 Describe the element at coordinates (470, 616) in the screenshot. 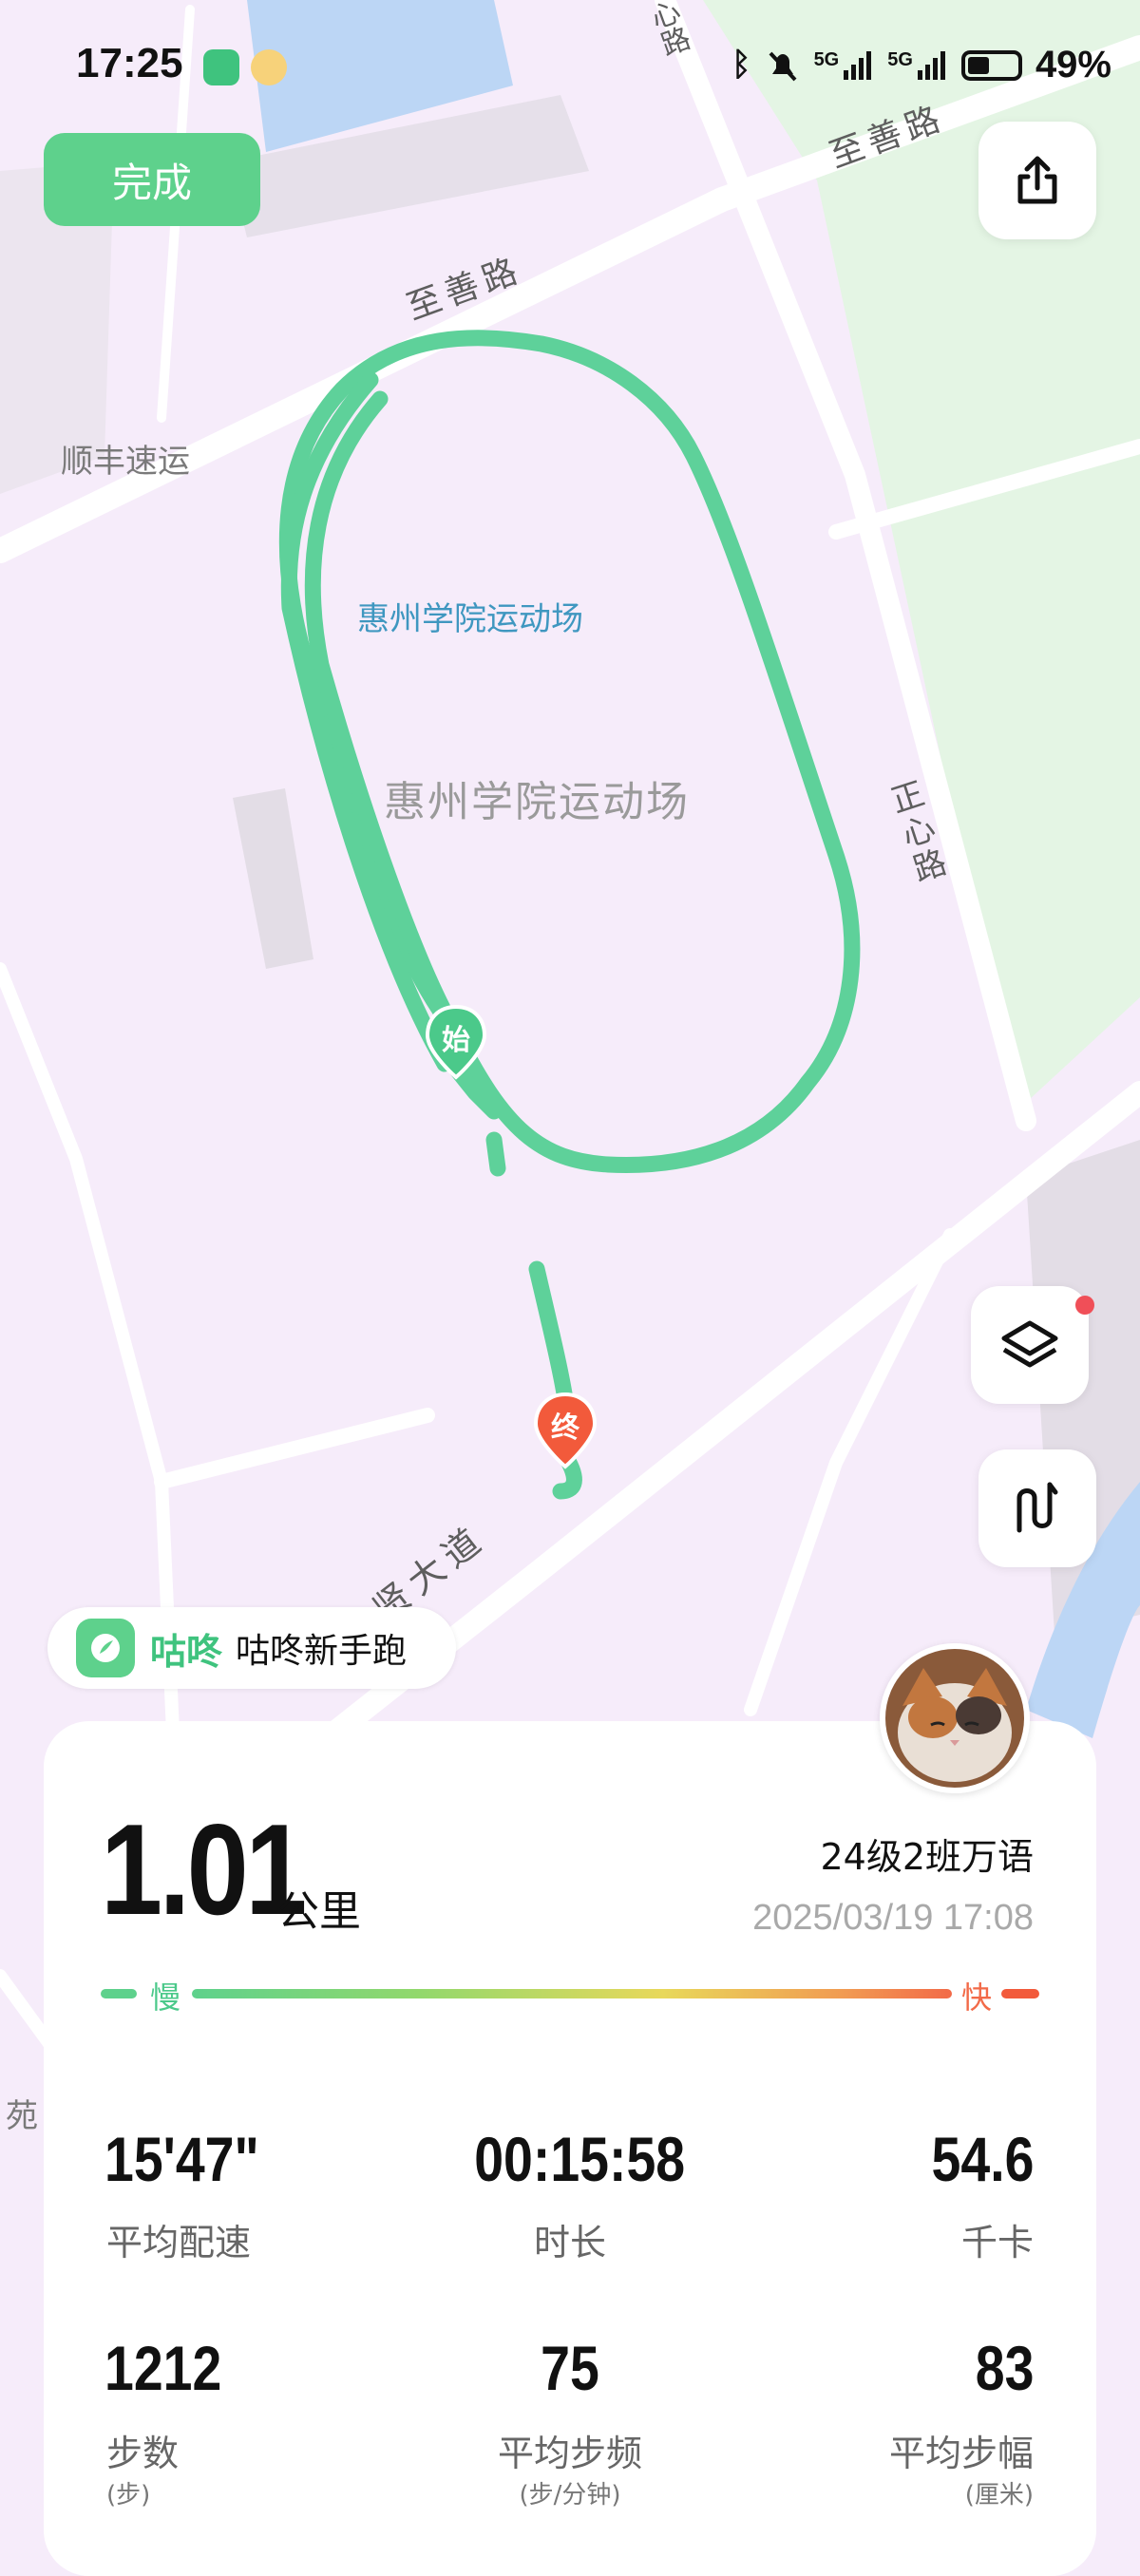

I see `stadium-label-blue: 惠州学院运动场` at that location.